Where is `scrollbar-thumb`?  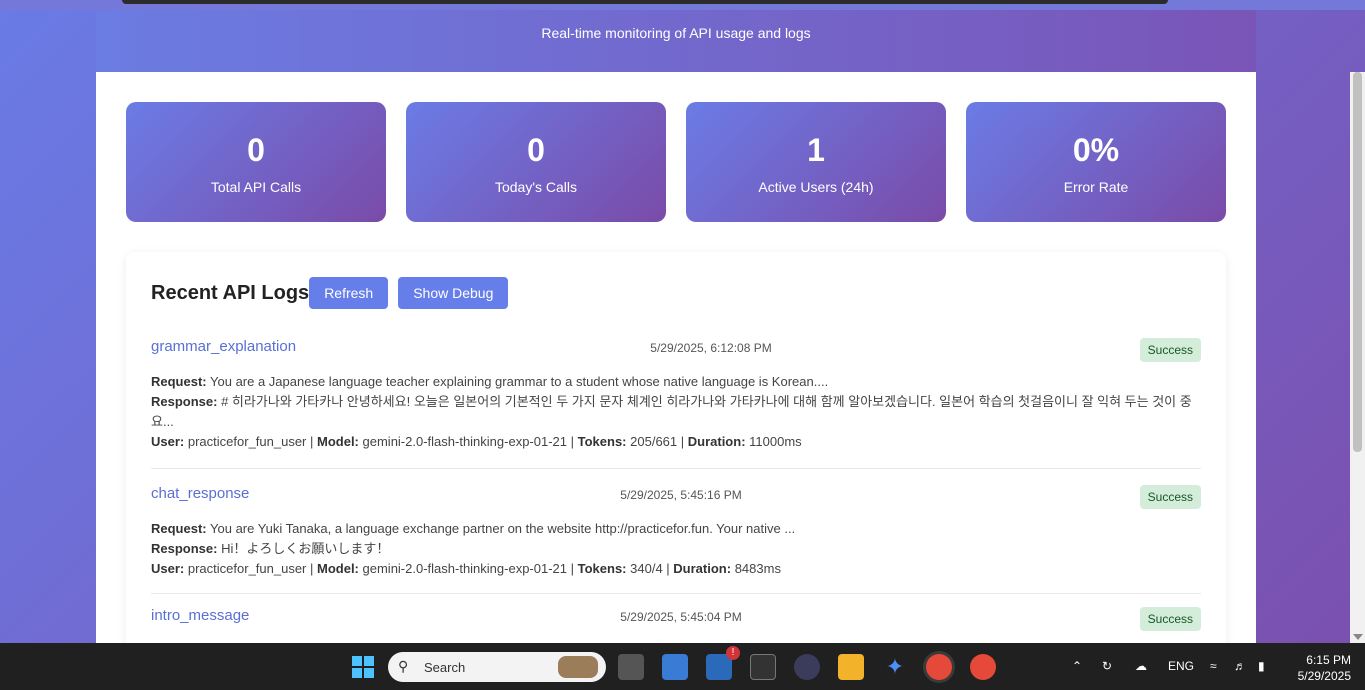
scrollbar-thumb is located at coordinates (1357, 262).